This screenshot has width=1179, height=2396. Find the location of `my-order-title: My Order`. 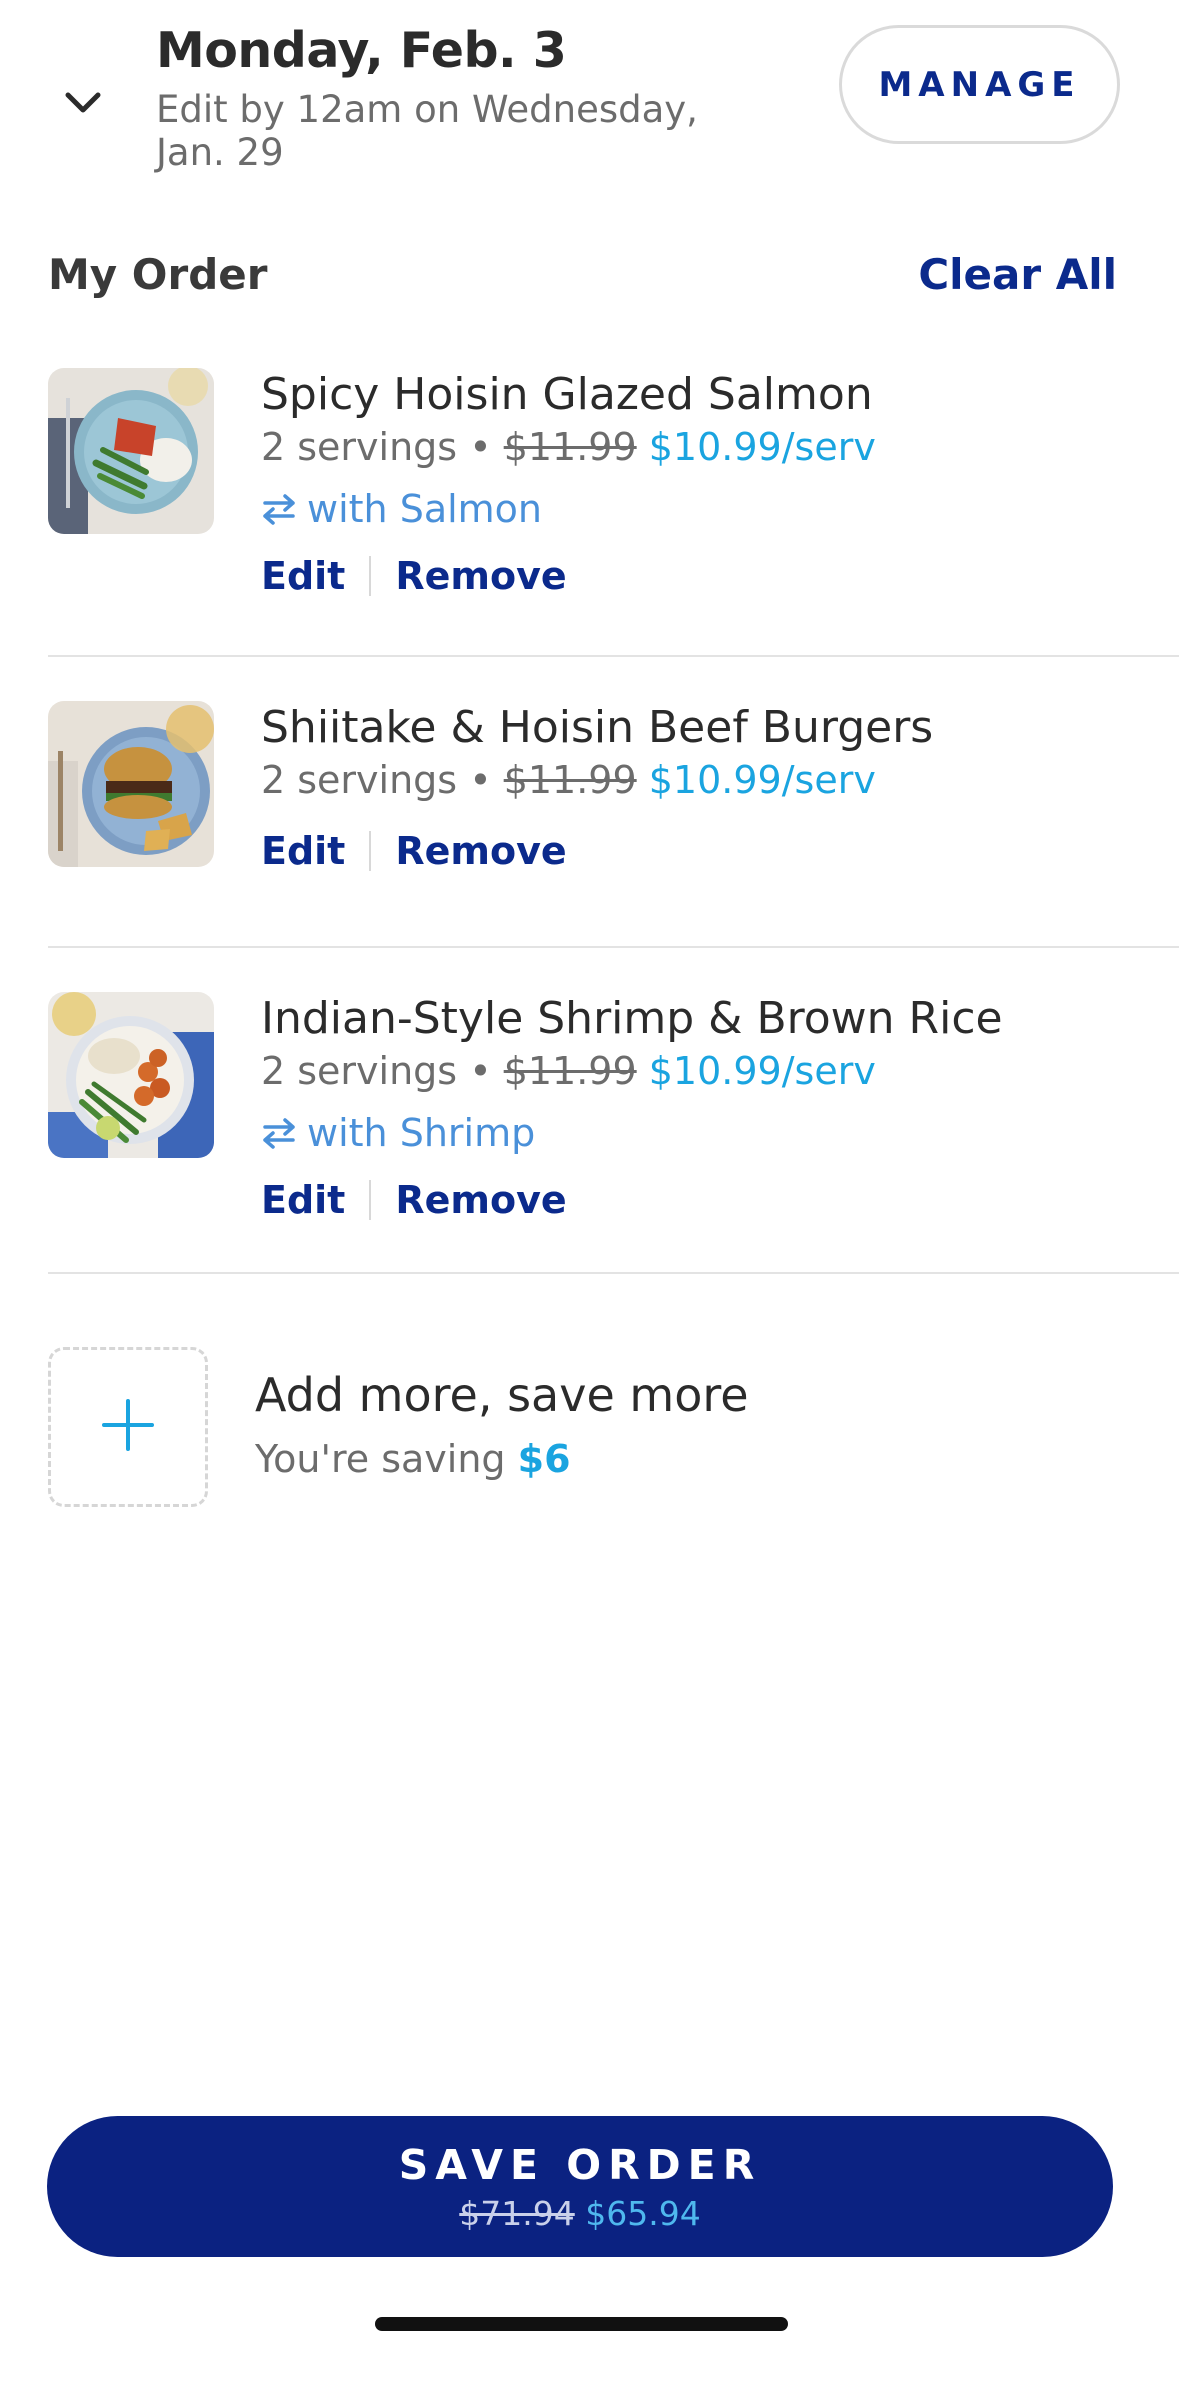

my-order-title: My Order is located at coordinates (158, 274).